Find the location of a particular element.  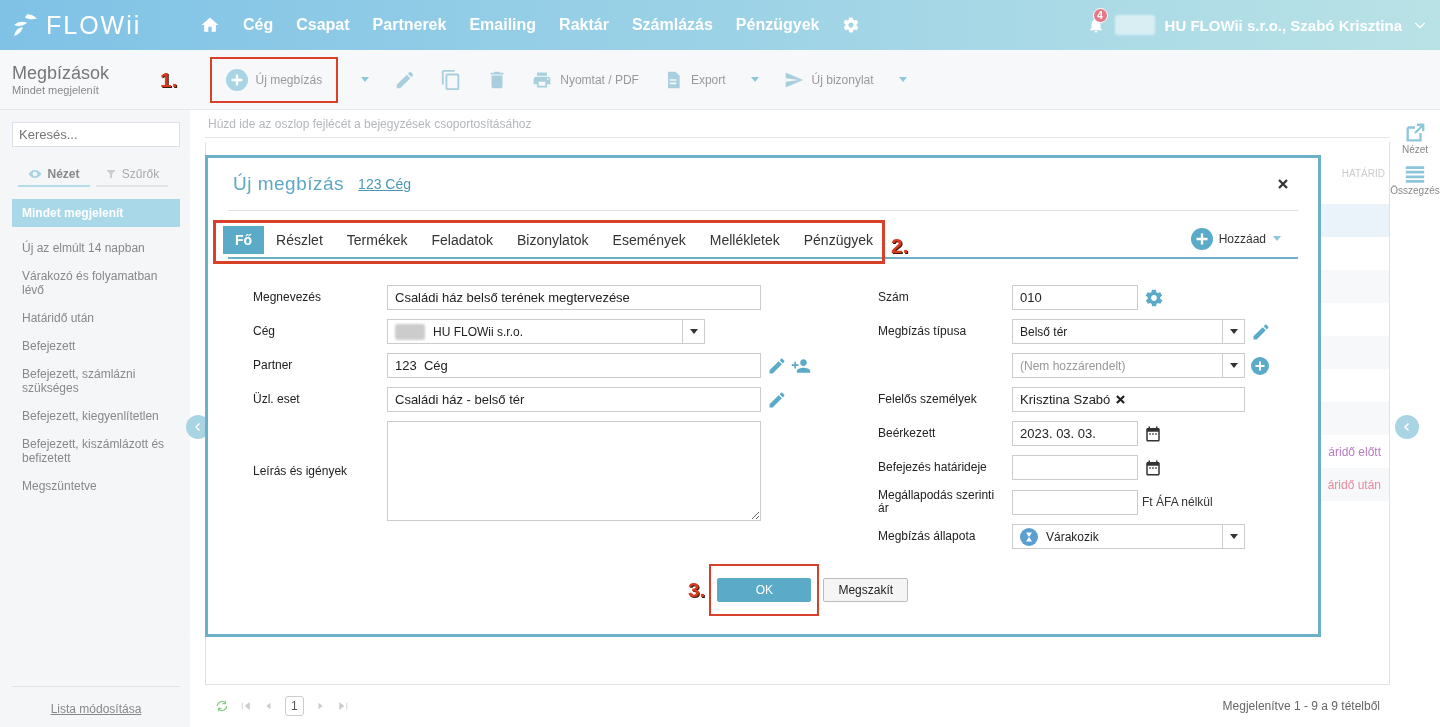

dropdown-field: Várakozik is located at coordinates (1128, 536).